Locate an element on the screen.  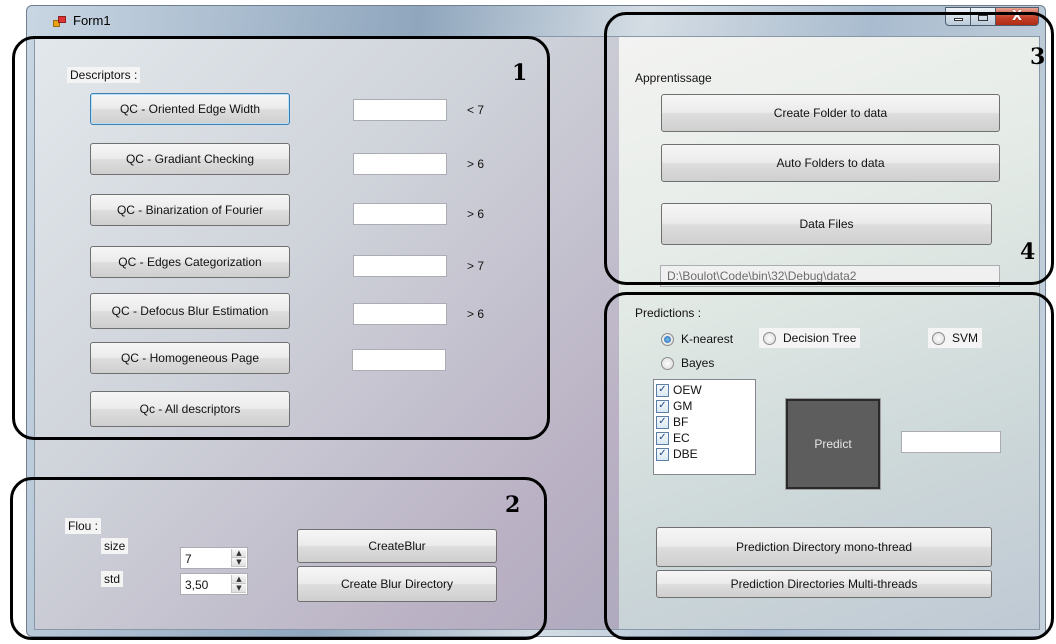
close-button: X is located at coordinates (1017, 16).